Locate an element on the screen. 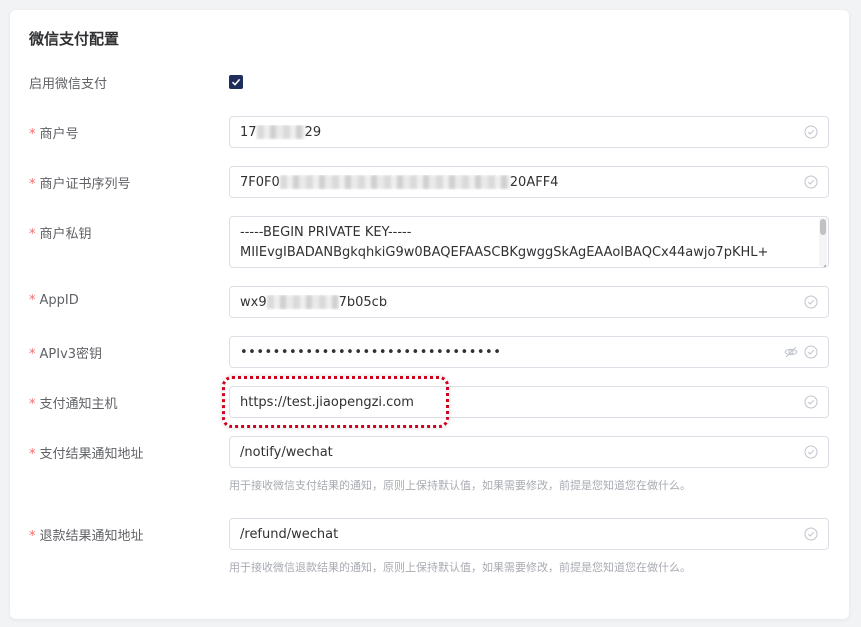 This screenshot has width=861, height=627. refund-notify-url-value: /refund/wechat is located at coordinates (289, 534).